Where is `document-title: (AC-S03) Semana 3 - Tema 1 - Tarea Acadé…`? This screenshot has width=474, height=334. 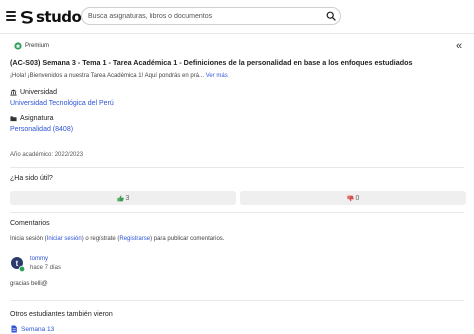
document-title: (AC-S03) Semana 3 - Tema 1 - Tarea Acadé… is located at coordinates (211, 62).